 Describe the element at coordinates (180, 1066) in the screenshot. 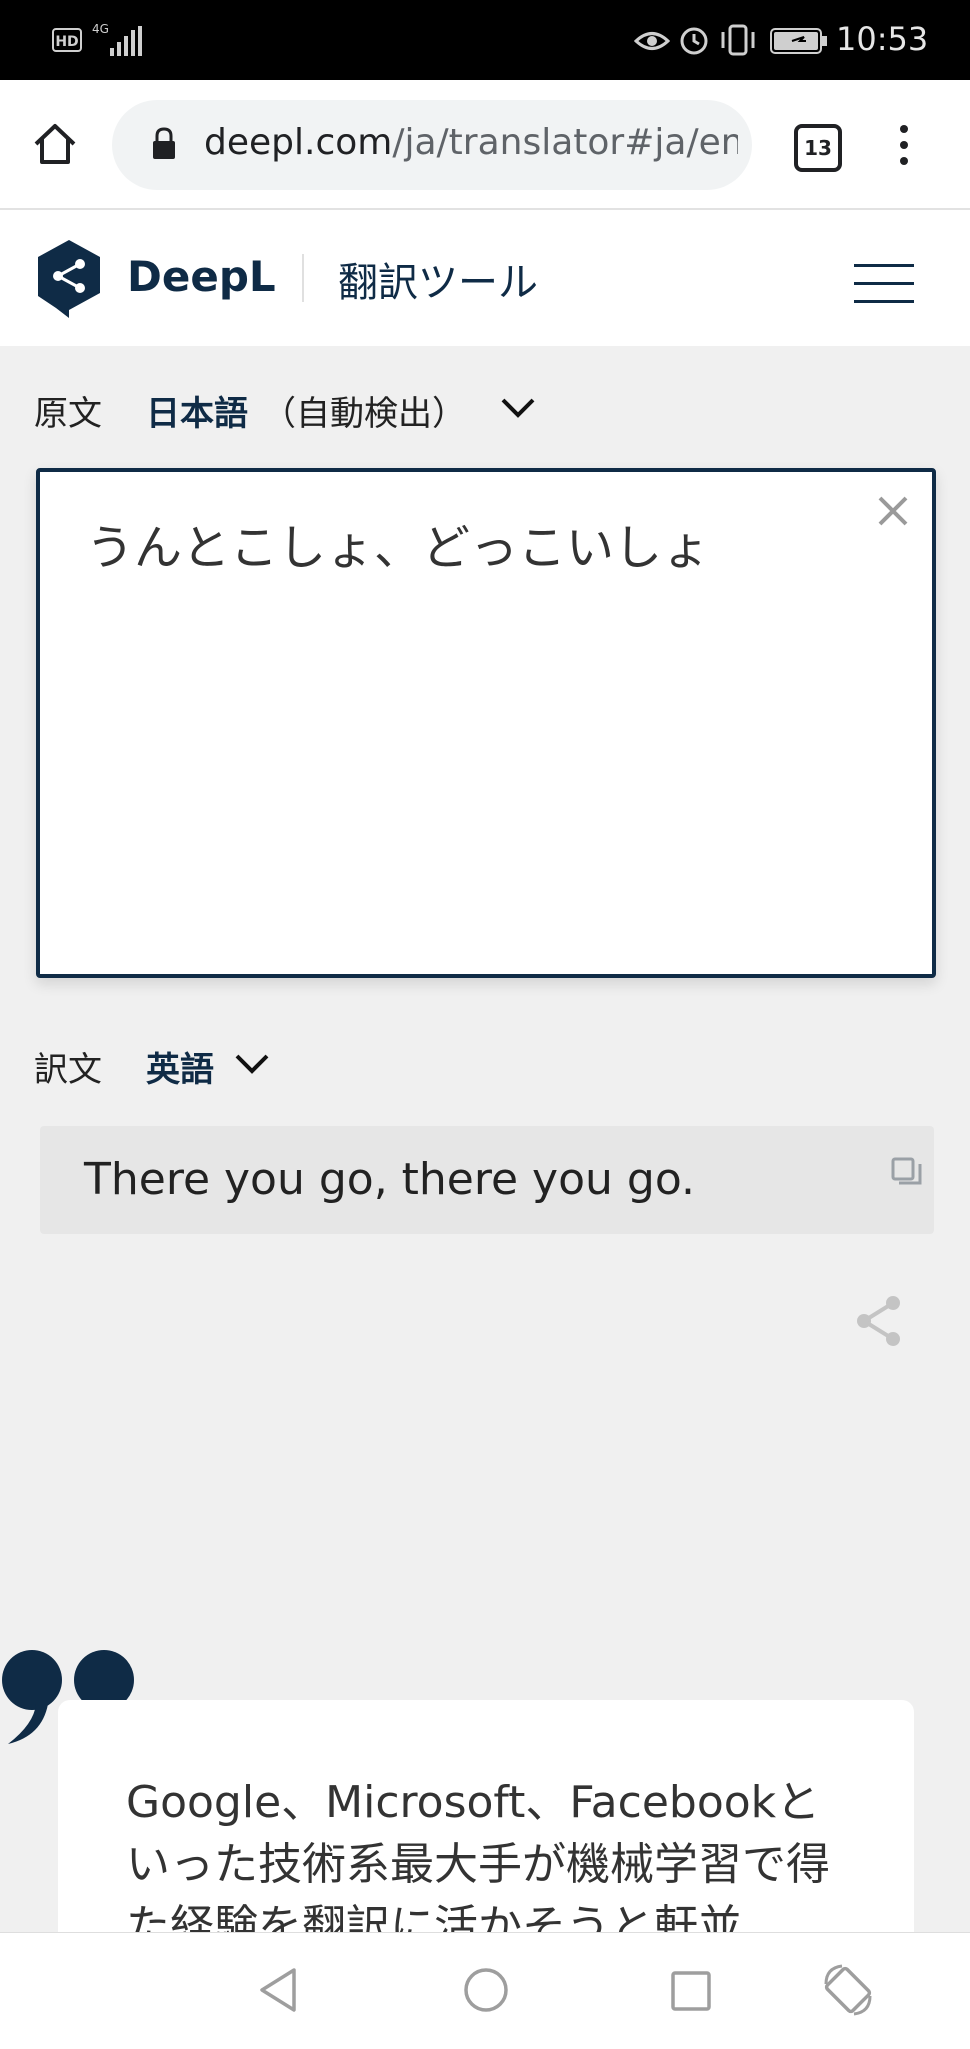

I see `target-language-selector: 英語` at that location.